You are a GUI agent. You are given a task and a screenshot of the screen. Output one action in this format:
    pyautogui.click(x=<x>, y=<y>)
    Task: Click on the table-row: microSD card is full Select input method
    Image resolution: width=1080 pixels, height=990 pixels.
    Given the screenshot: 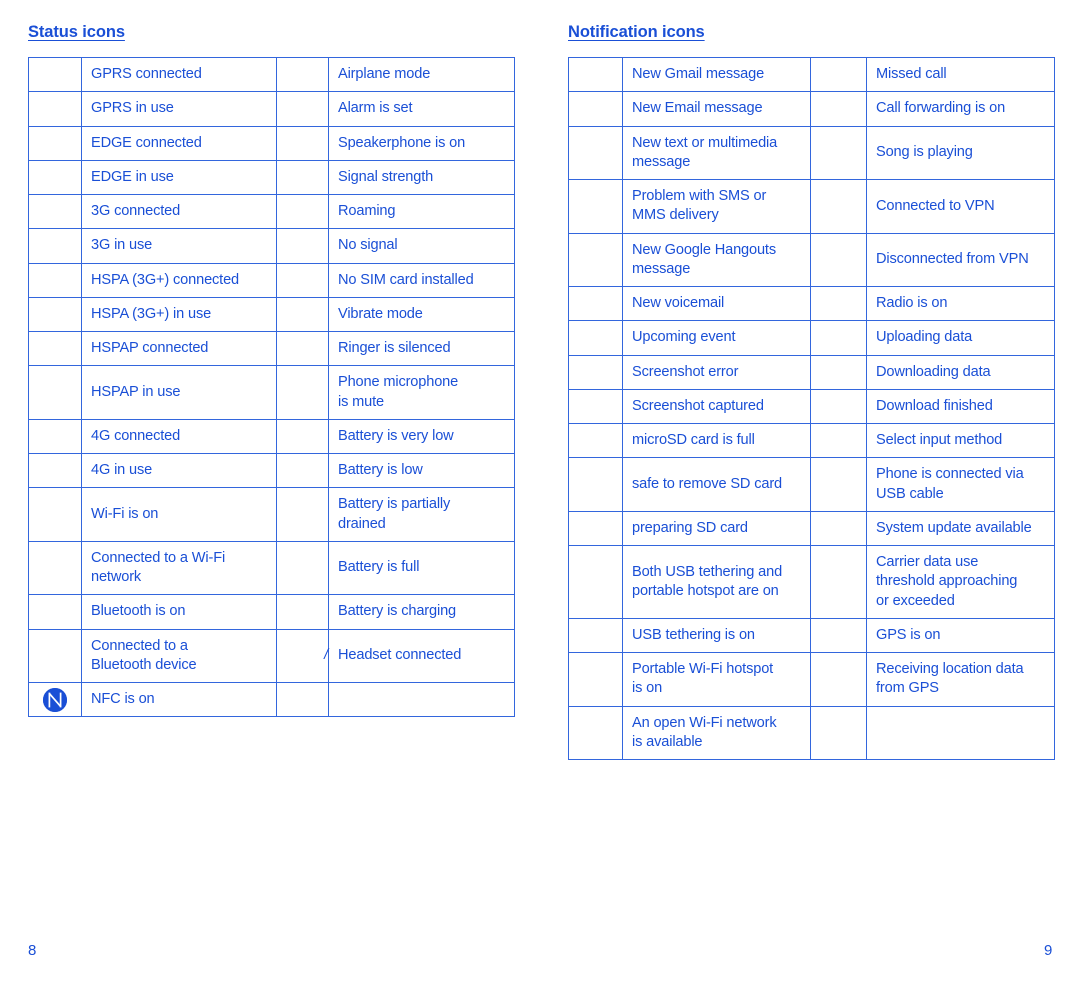 What is the action you would take?
    pyautogui.click(x=811, y=440)
    